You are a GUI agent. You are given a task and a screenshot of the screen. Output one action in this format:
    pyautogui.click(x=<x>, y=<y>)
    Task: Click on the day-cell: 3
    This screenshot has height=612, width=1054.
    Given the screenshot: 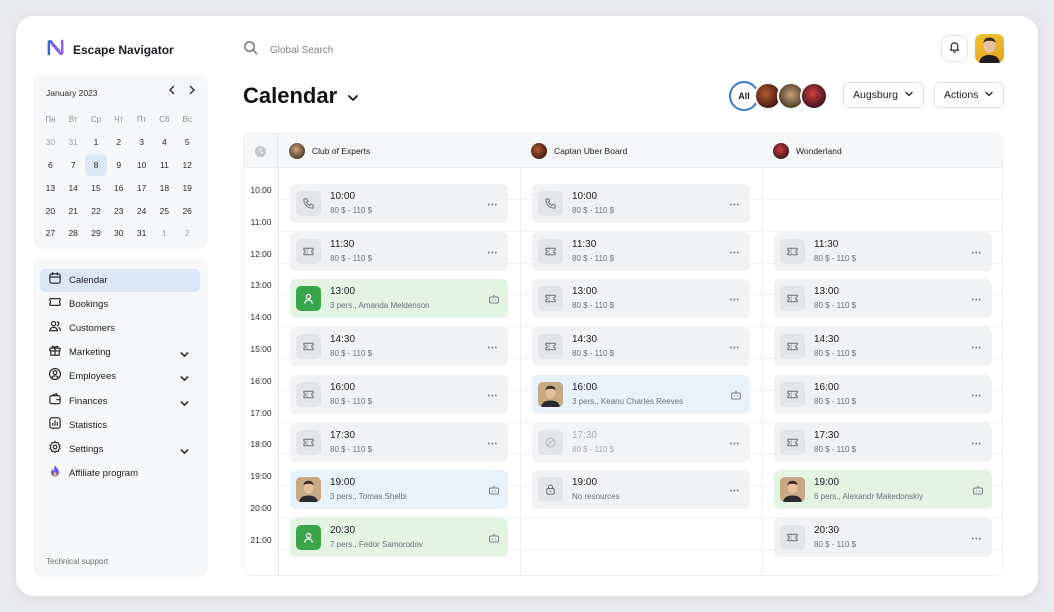 What is the action you would take?
    pyautogui.click(x=141, y=142)
    